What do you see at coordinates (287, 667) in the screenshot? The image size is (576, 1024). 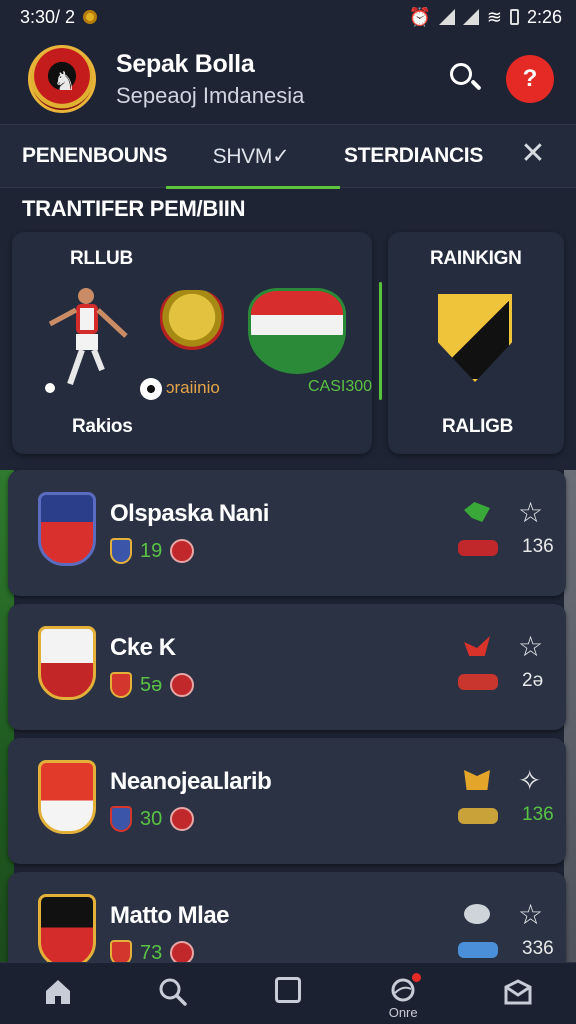 I see `player-row: Cke K 5ə ☆ 2ə` at bounding box center [287, 667].